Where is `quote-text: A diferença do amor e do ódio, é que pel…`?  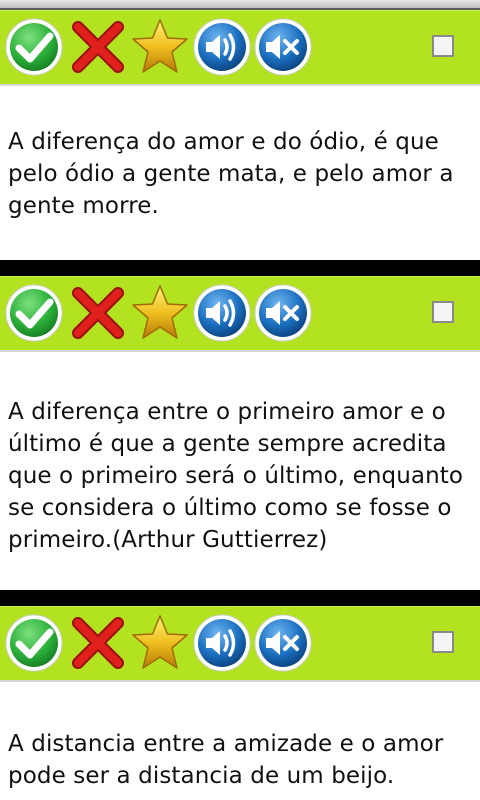 quote-text: A diferença do amor e do ódio, é que pel… is located at coordinates (231, 174).